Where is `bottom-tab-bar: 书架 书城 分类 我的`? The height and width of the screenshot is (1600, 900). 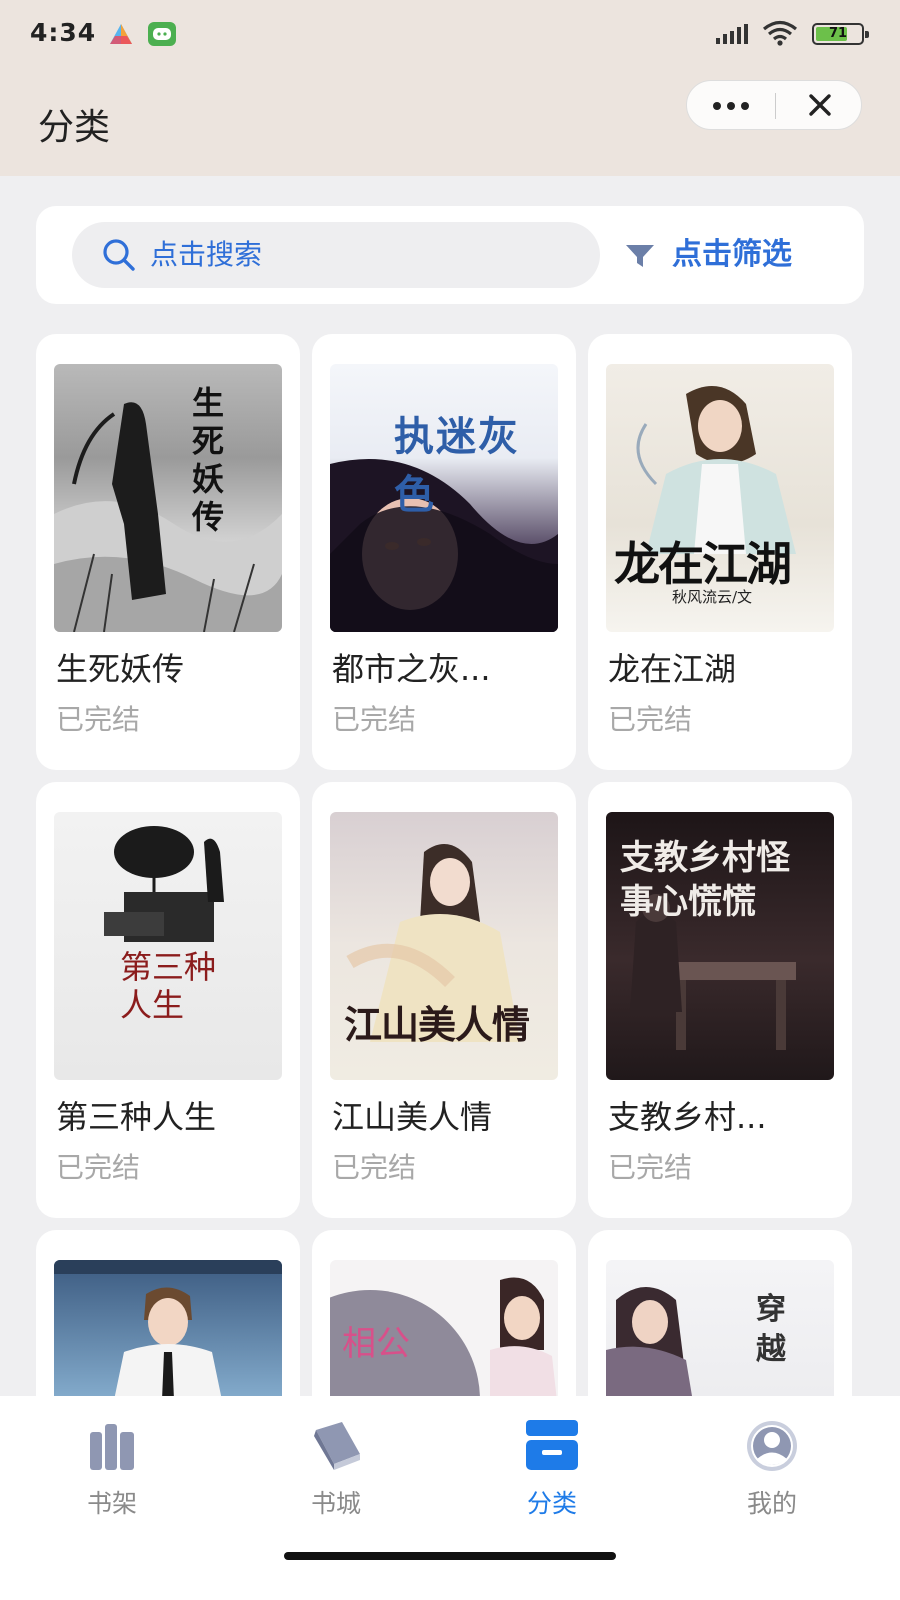
bottom-tab-bar: 书架 书城 分类 我的 is located at coordinates (450, 1498).